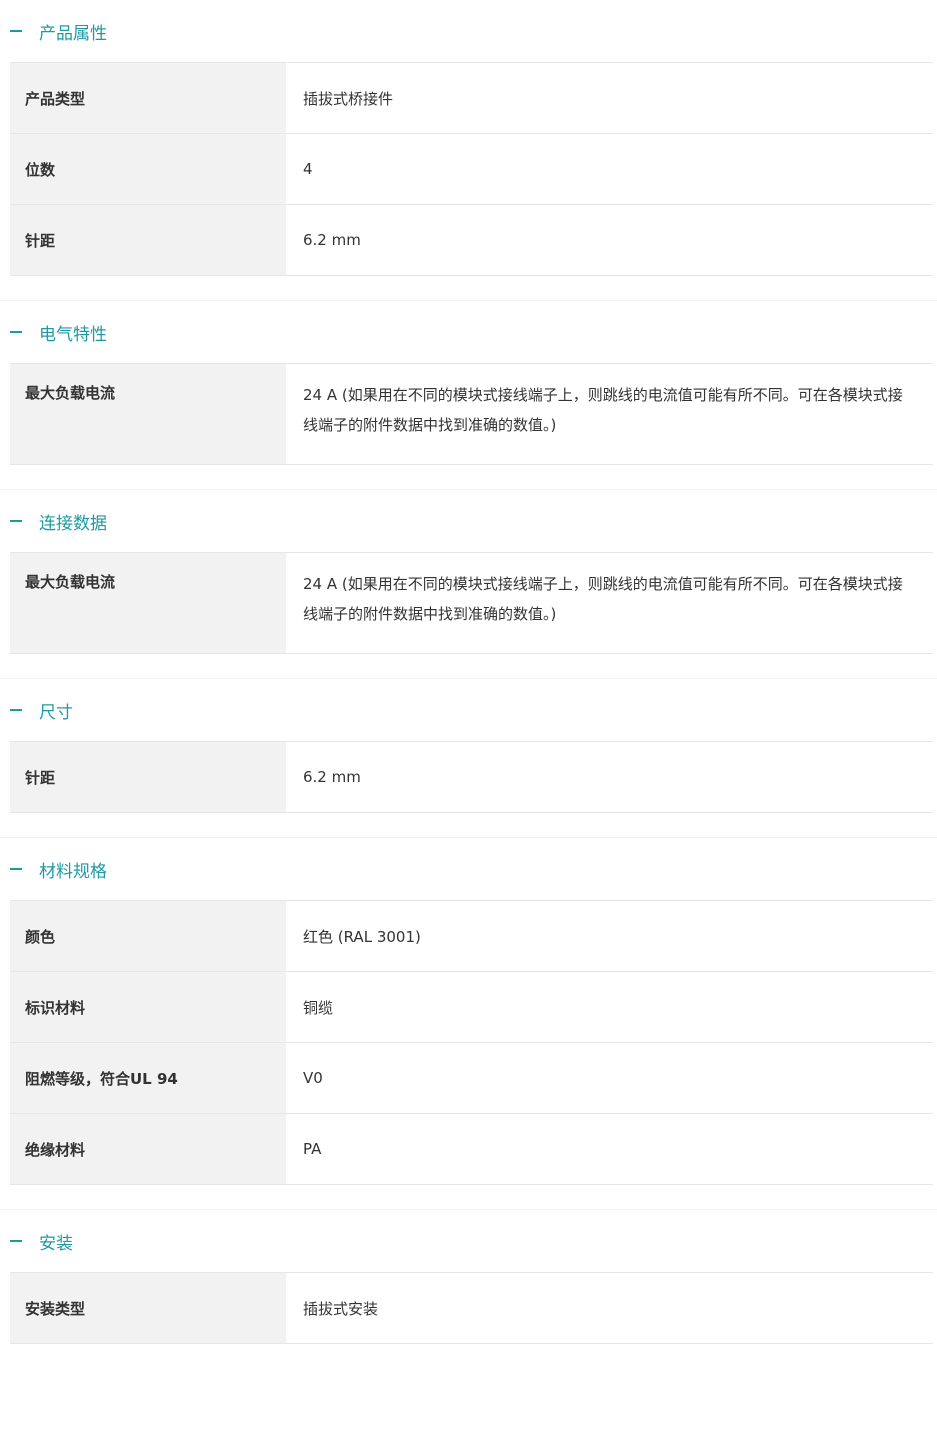  Describe the element at coordinates (148, 98) in the screenshot. I see `row-label: 产品类型` at that location.